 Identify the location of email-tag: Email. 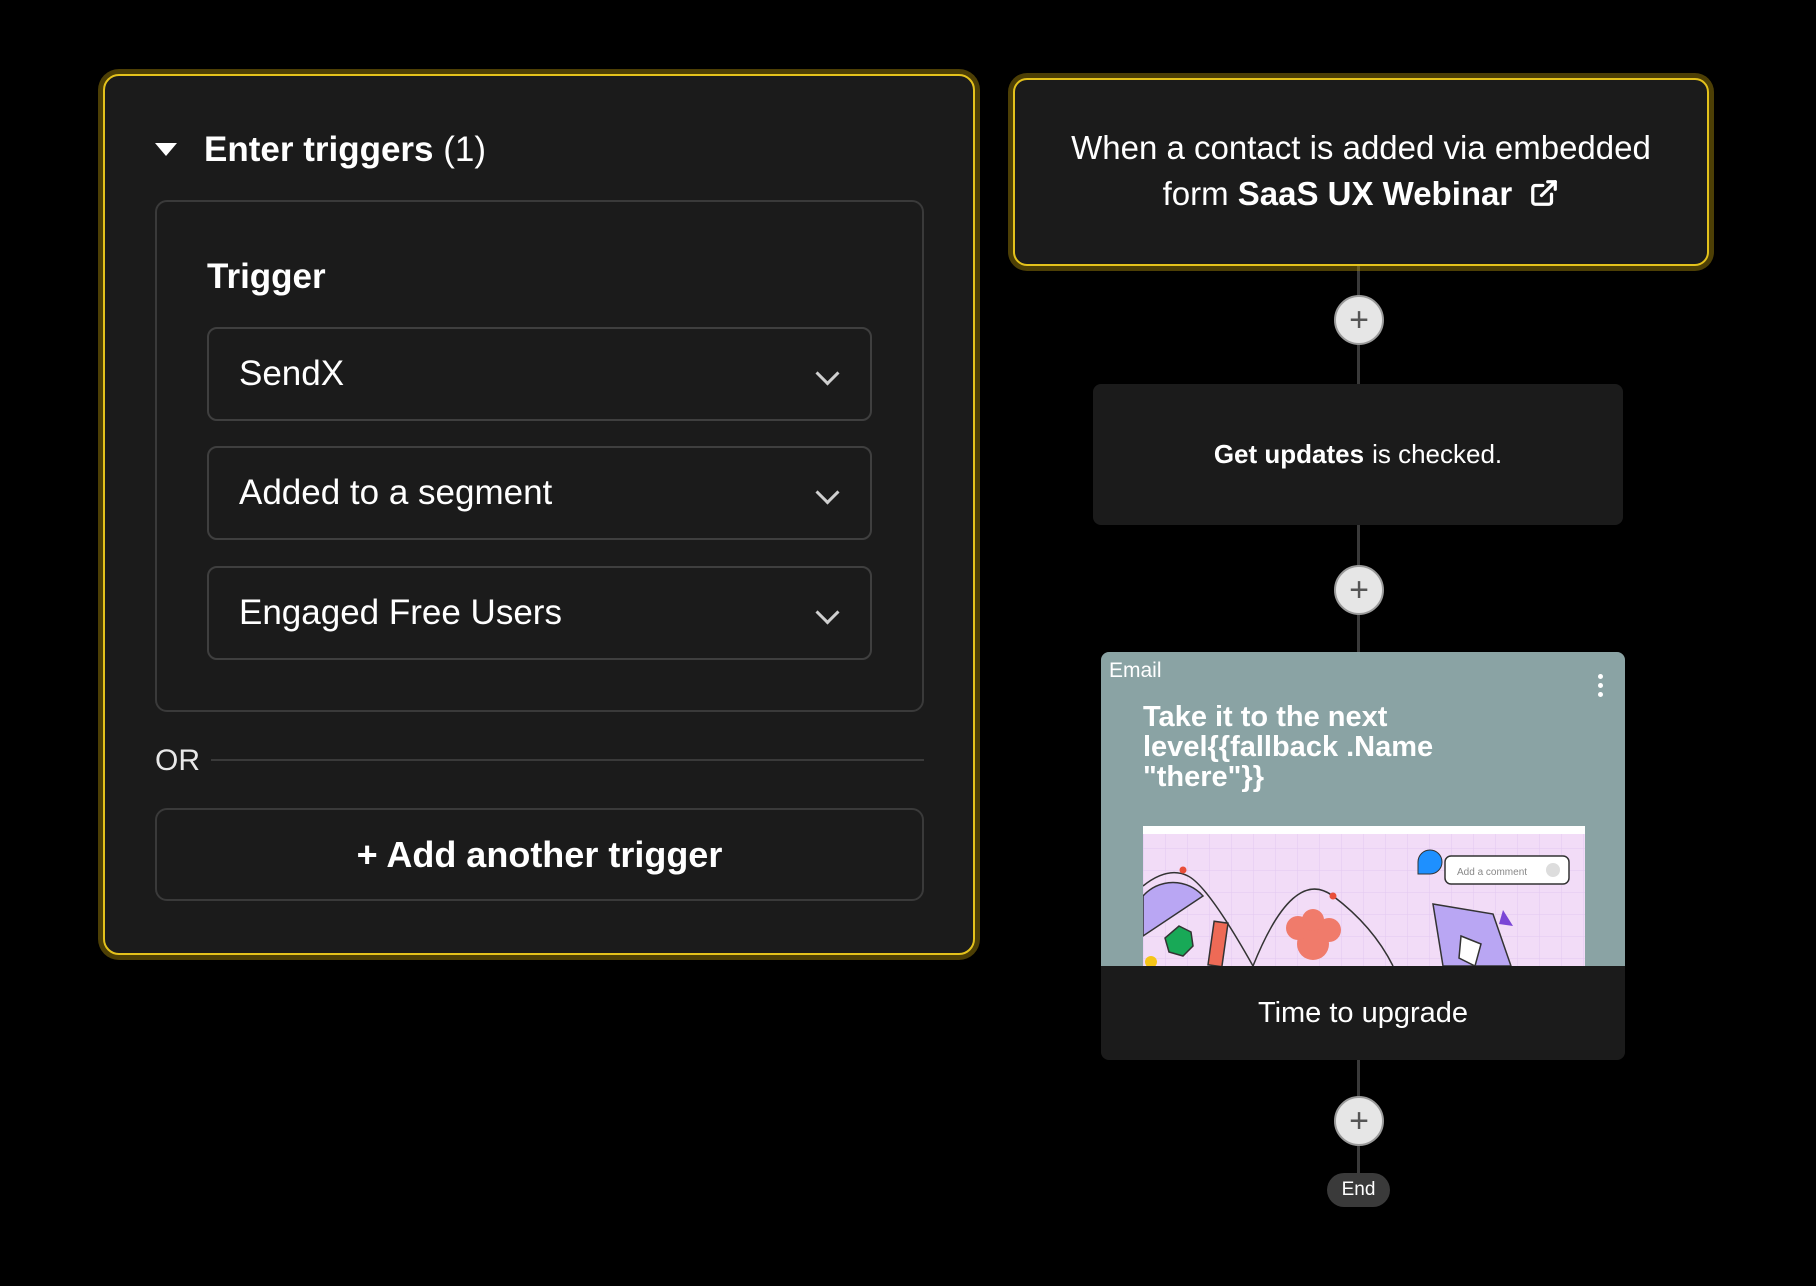
(1135, 670).